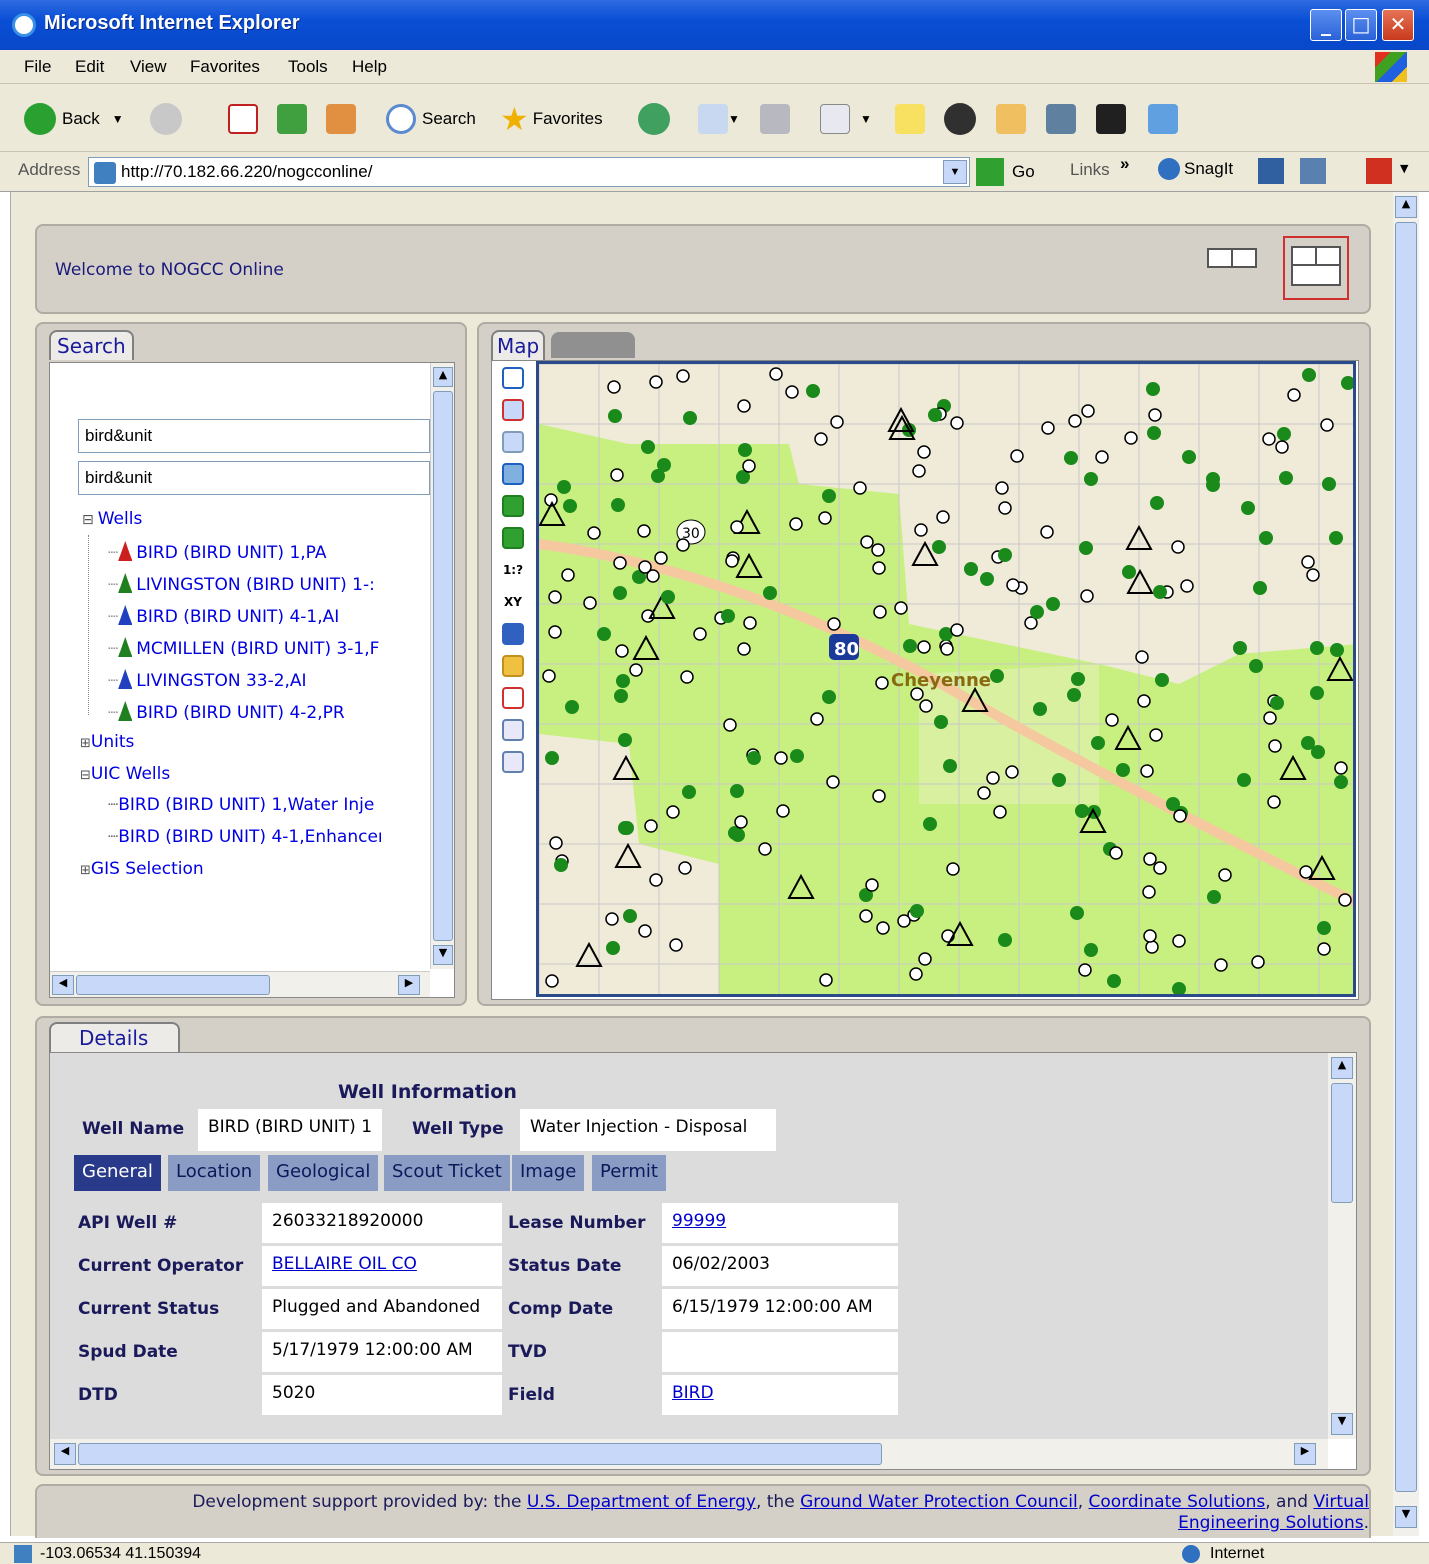 This screenshot has width=1429, height=1564. I want to click on full-extent-icon, so click(513, 474).